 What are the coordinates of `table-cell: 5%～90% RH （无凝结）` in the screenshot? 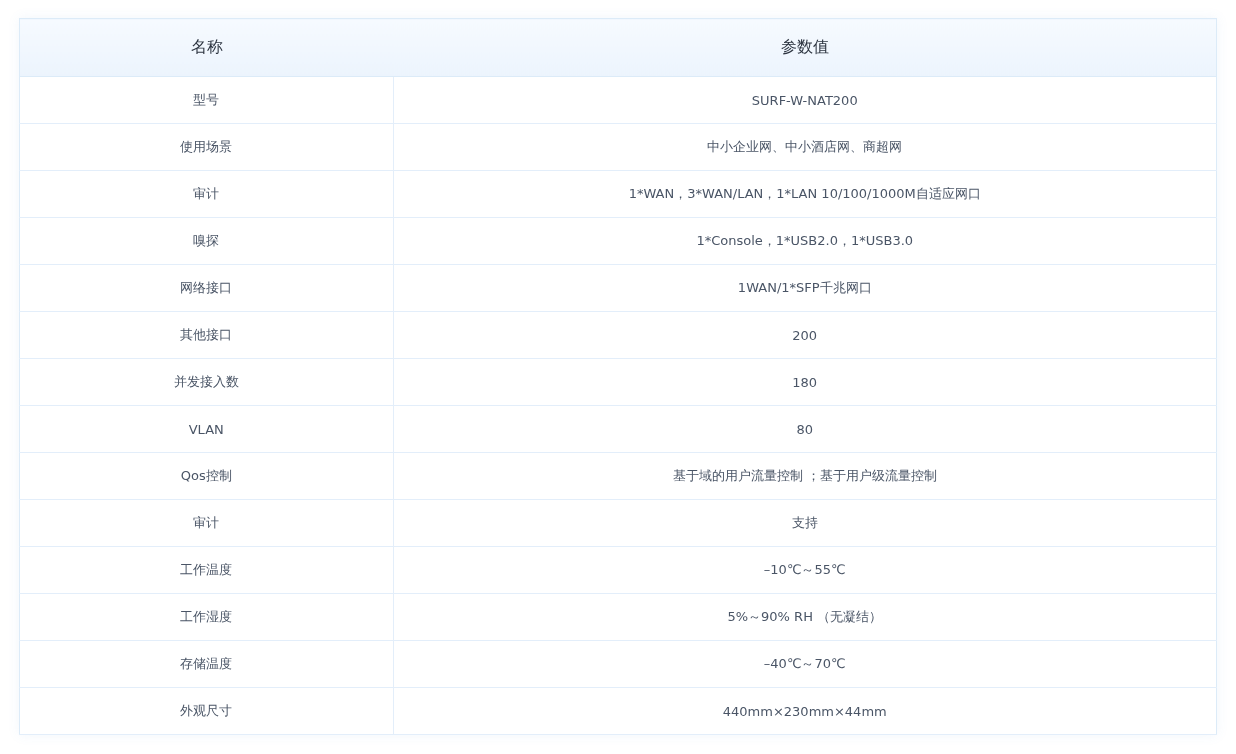 It's located at (805, 617).